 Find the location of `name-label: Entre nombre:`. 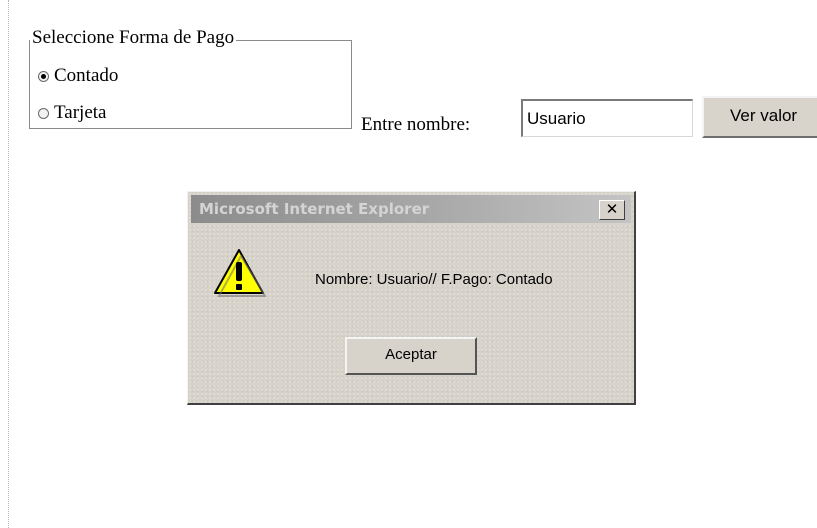

name-label: Entre nombre: is located at coordinates (416, 124).